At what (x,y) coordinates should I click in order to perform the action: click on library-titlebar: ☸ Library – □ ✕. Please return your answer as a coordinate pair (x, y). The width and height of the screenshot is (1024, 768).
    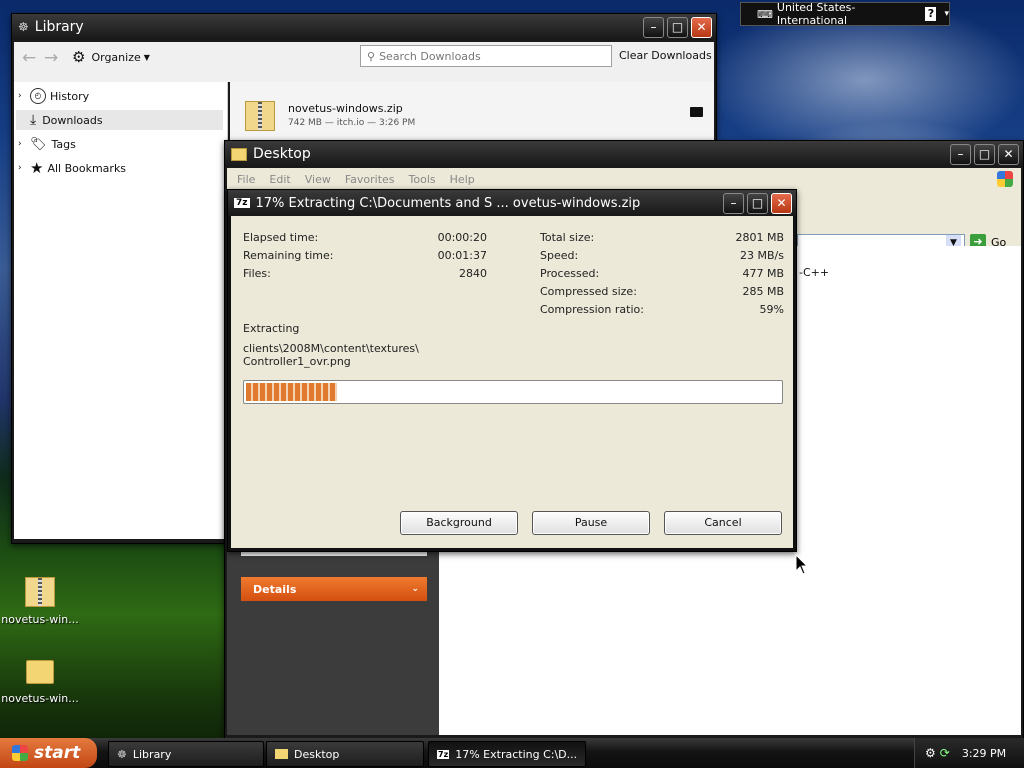
    Looking at the image, I should click on (364, 27).